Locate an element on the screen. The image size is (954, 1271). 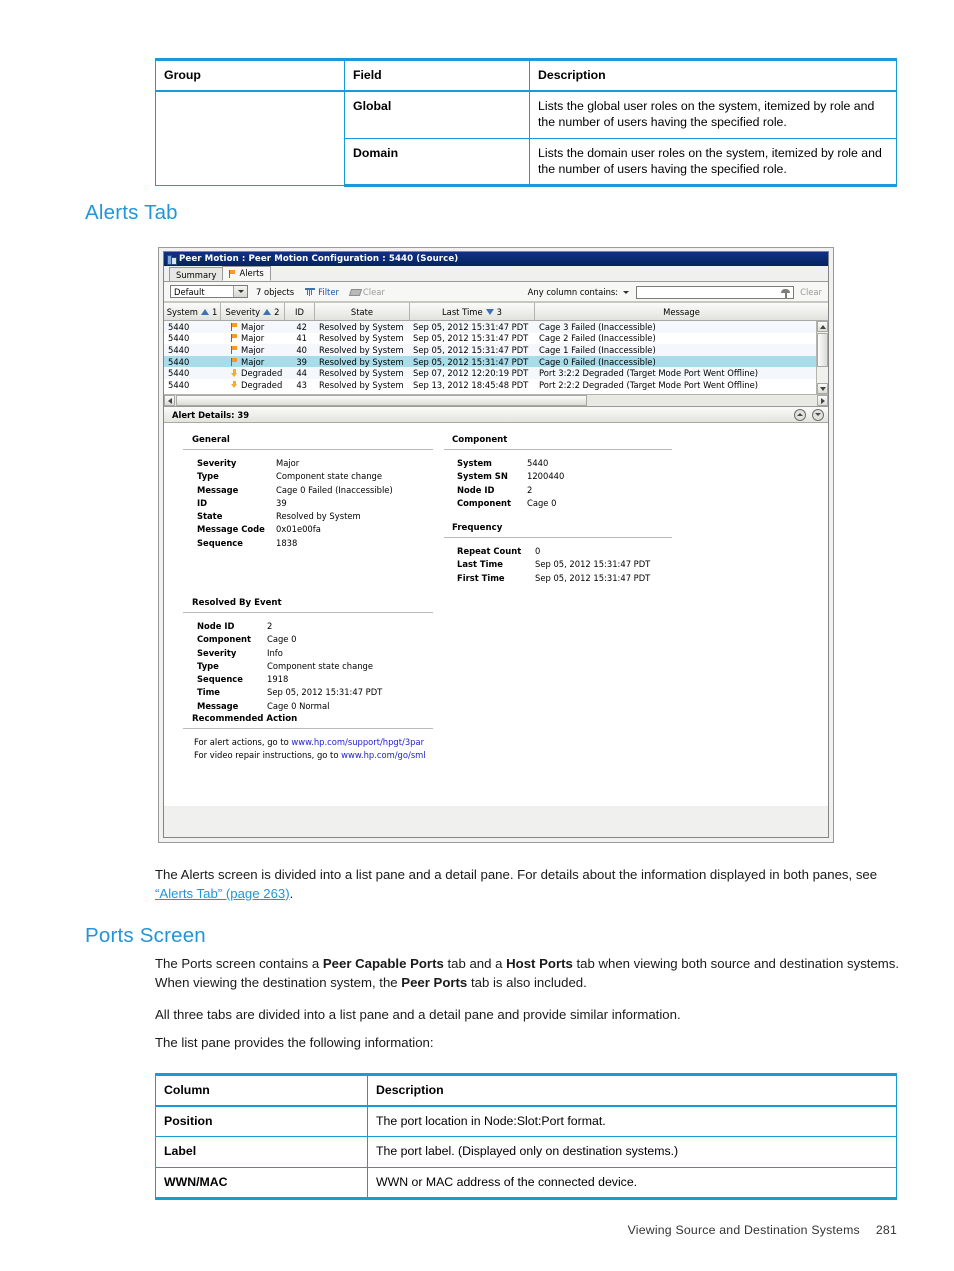
ports-bold-host-ports: Host Ports is located at coordinates (539, 963).